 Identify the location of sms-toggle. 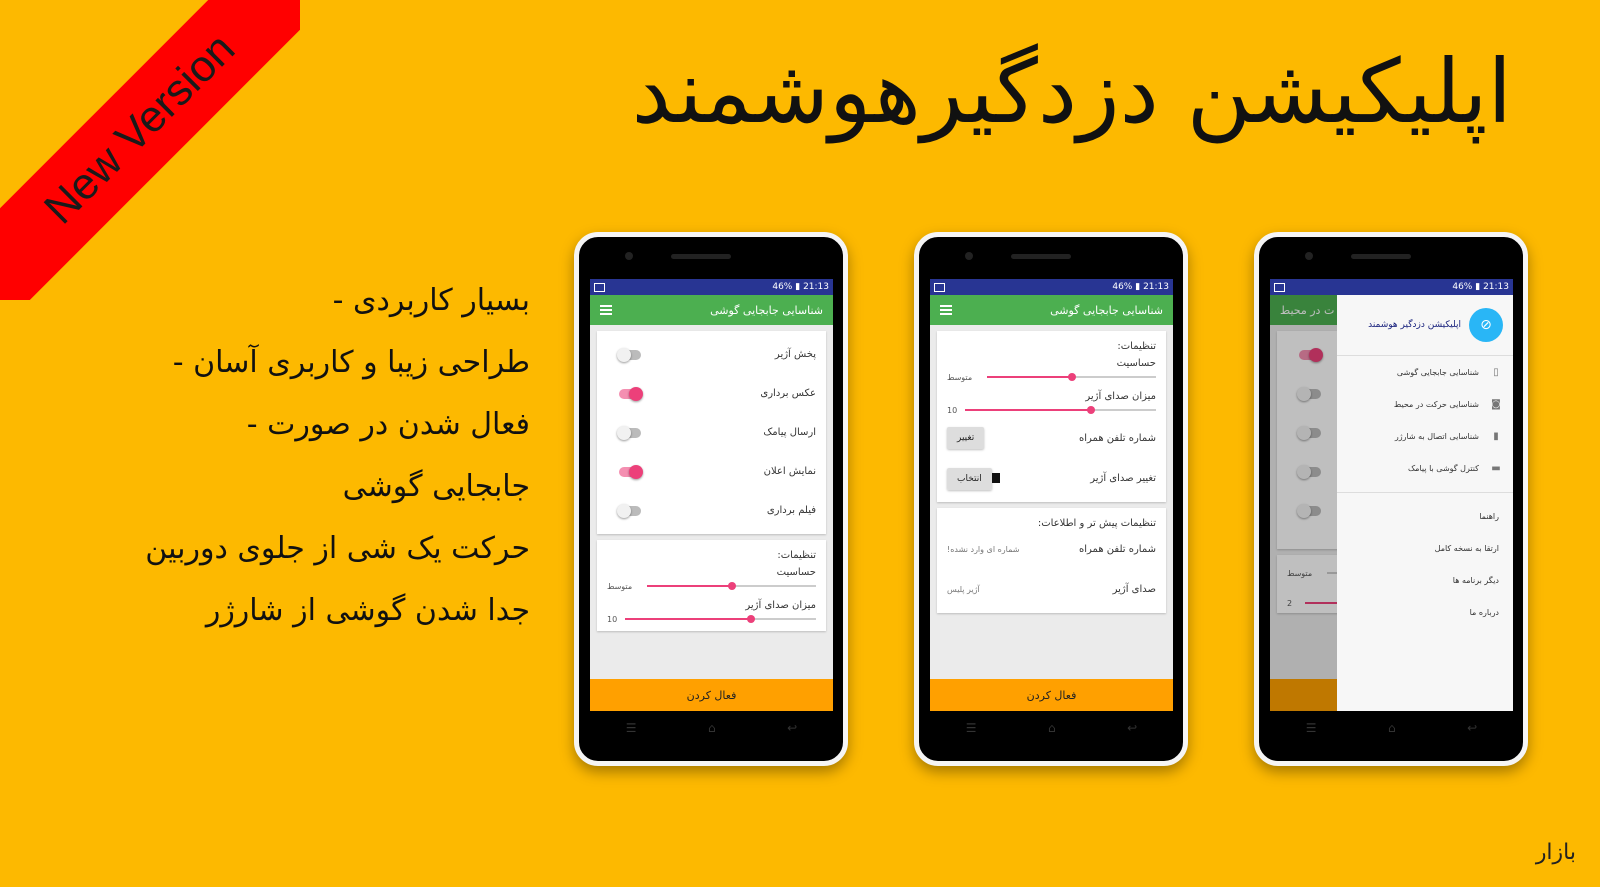
(629, 432).